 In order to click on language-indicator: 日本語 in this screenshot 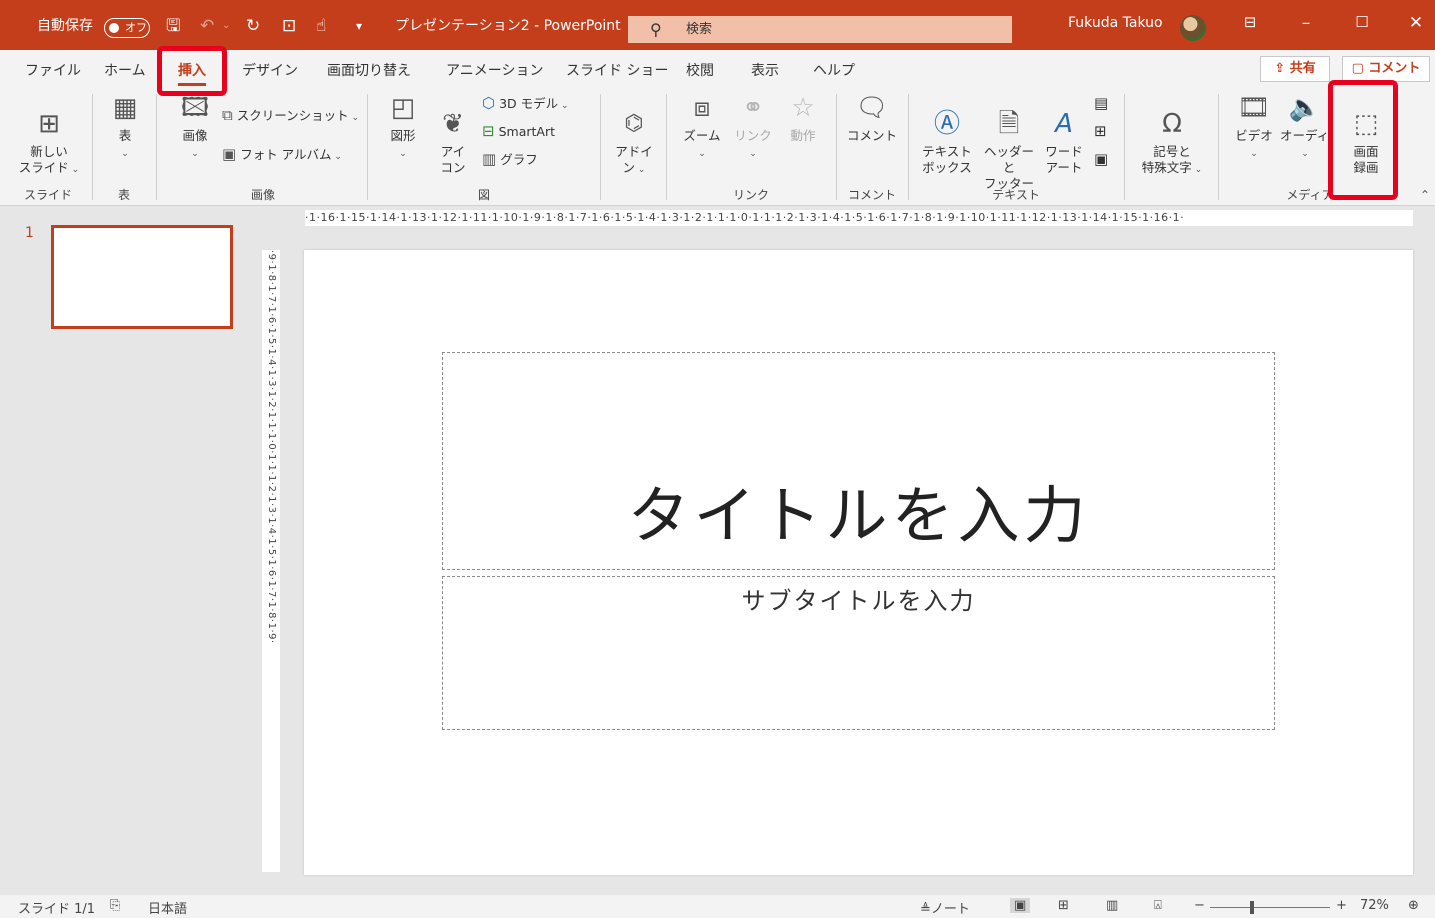, I will do `click(167, 907)`.